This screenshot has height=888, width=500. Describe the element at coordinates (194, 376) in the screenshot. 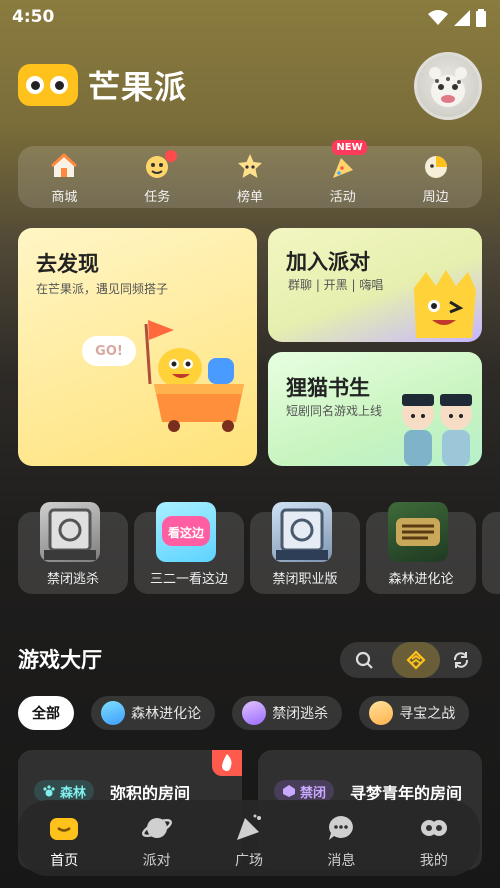

I see `cart-illustration-icon` at that location.